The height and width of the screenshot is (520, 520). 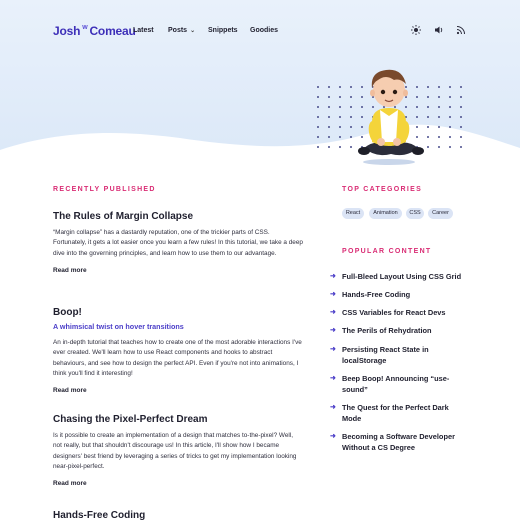 I want to click on popular-item-label: Full-Bleed Layout Using CSS Grid, so click(x=402, y=276).